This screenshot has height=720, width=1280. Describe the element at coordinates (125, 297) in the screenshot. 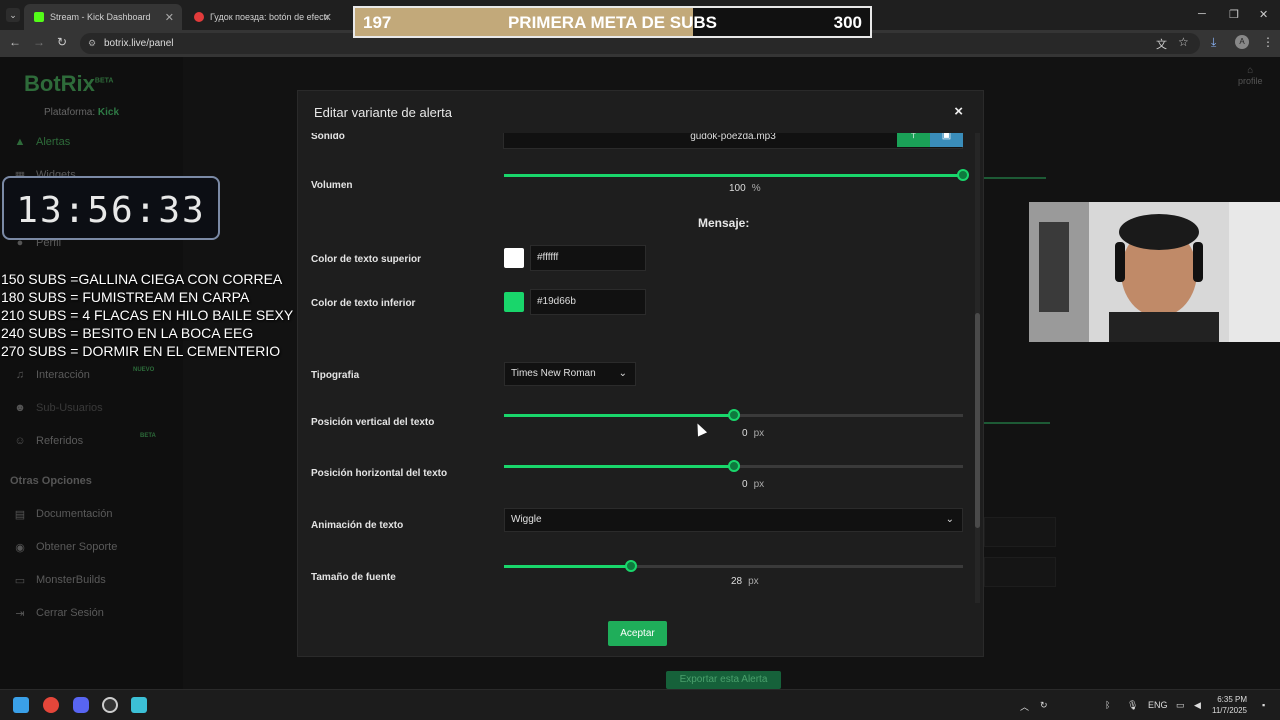

I see `sub-goal-item: 180 SUBS = FUMISTREAM EN CARPA` at that location.